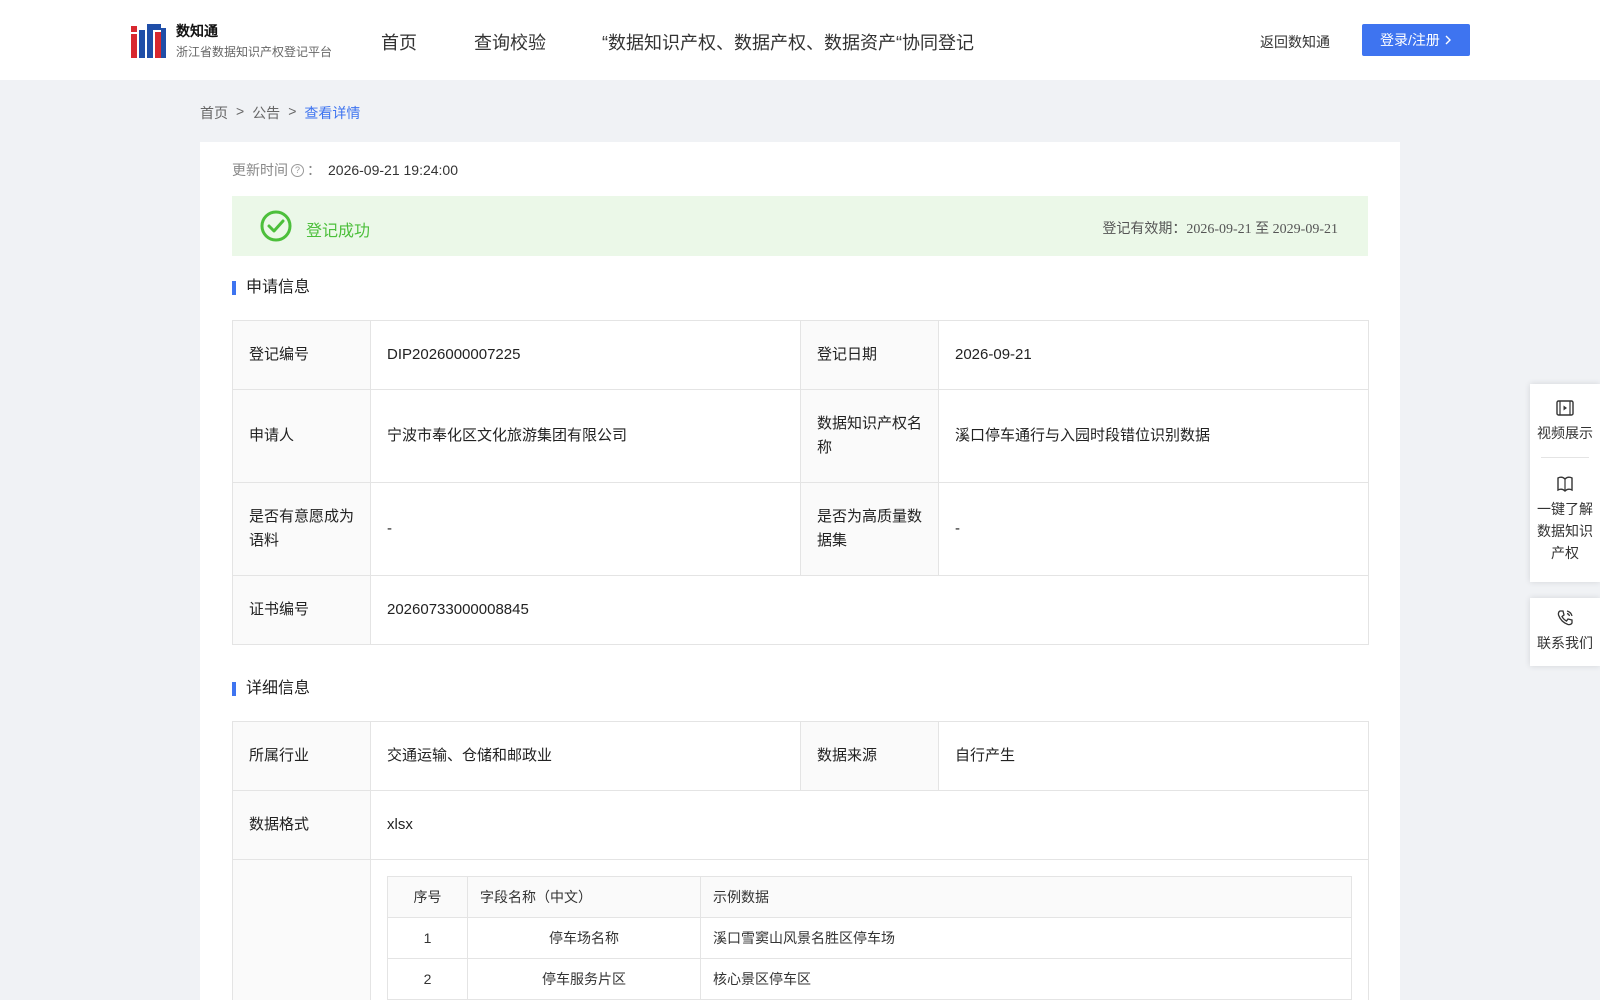 This screenshot has height=1000, width=1600. Describe the element at coordinates (869, 436) in the screenshot. I see `ip-name-label: 数据知识产权名称` at that location.